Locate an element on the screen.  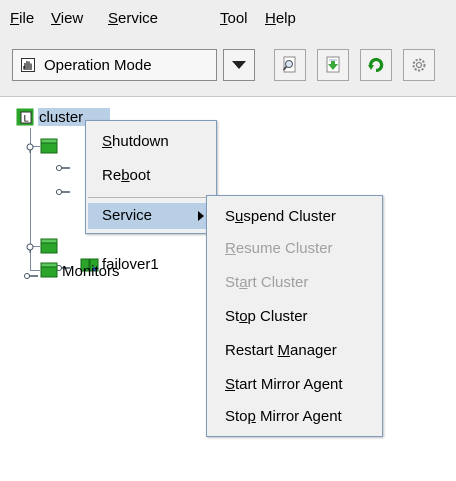
stop-label: p Cluster is located at coordinates (277, 316).